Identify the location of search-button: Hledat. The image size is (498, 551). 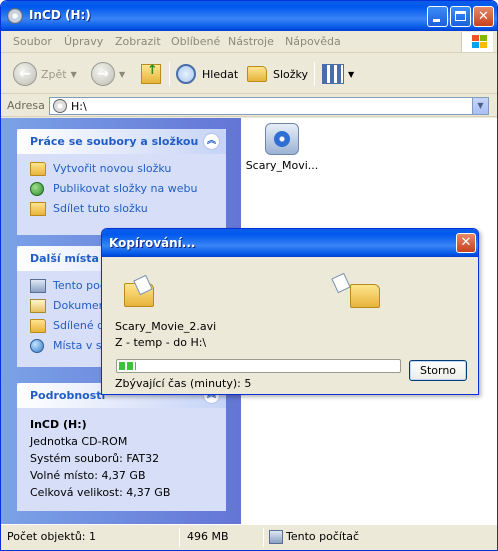
(207, 74).